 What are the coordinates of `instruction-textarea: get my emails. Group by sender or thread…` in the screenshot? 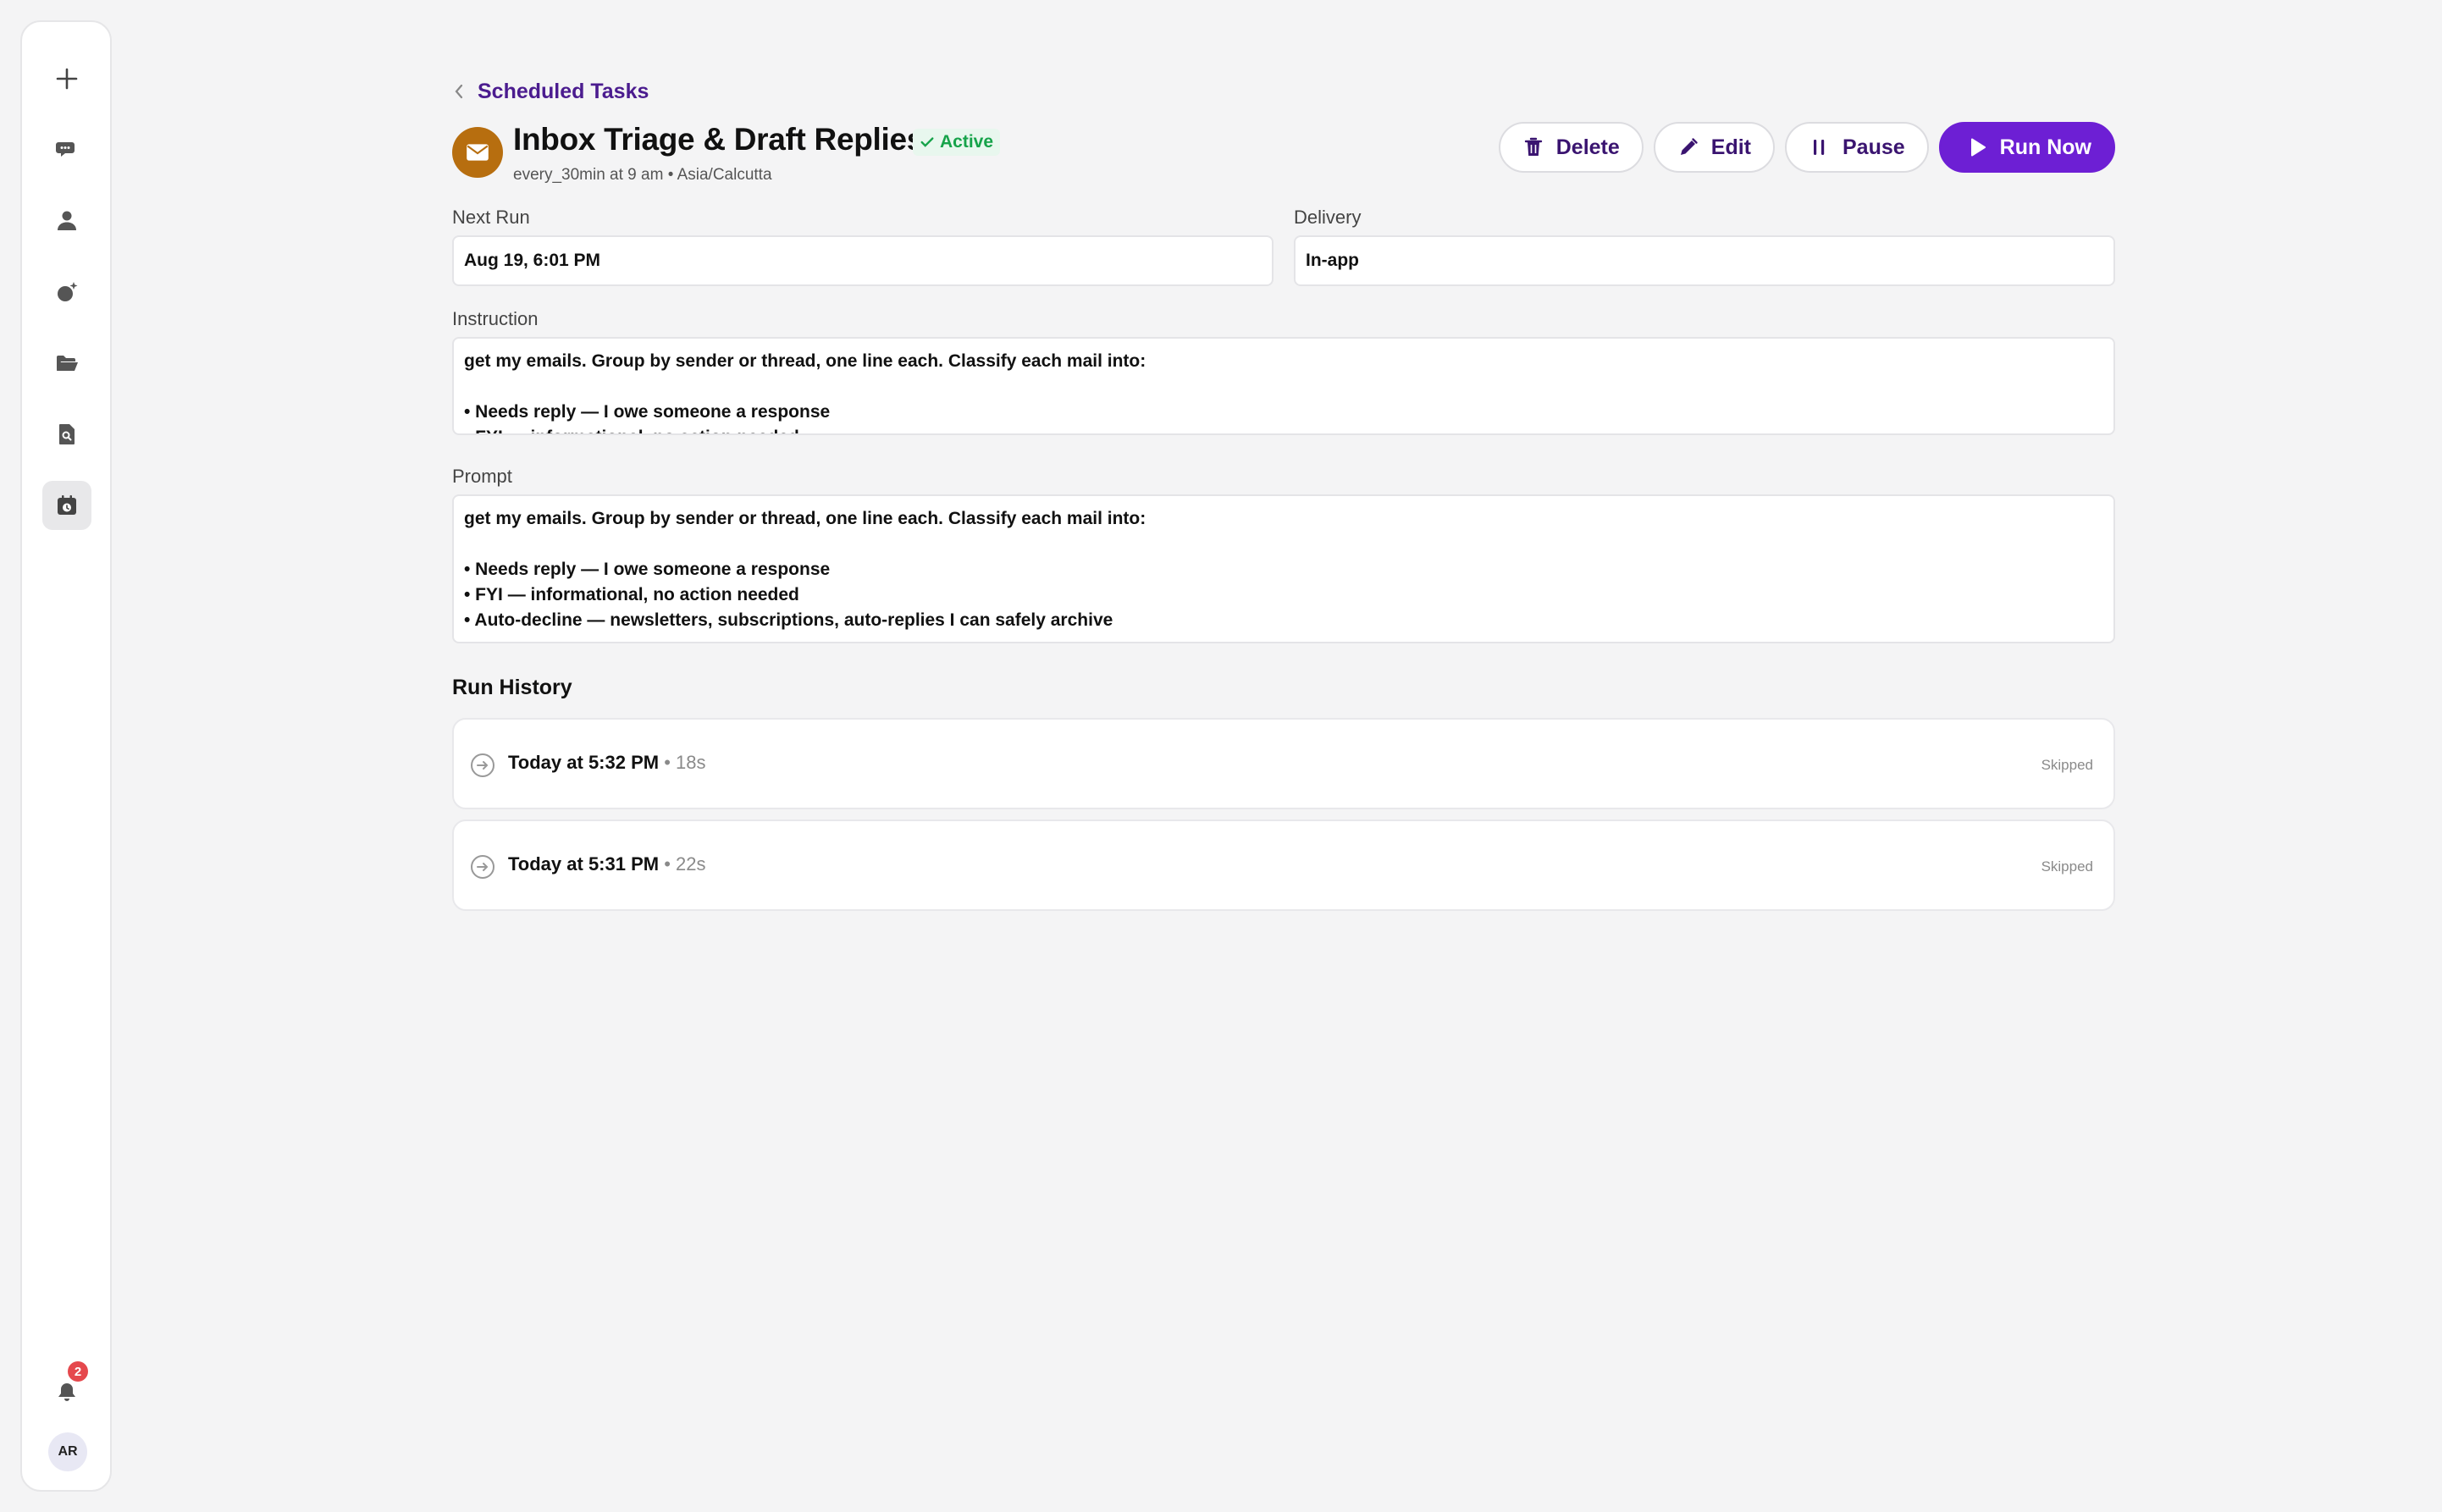 It's located at (1283, 386).